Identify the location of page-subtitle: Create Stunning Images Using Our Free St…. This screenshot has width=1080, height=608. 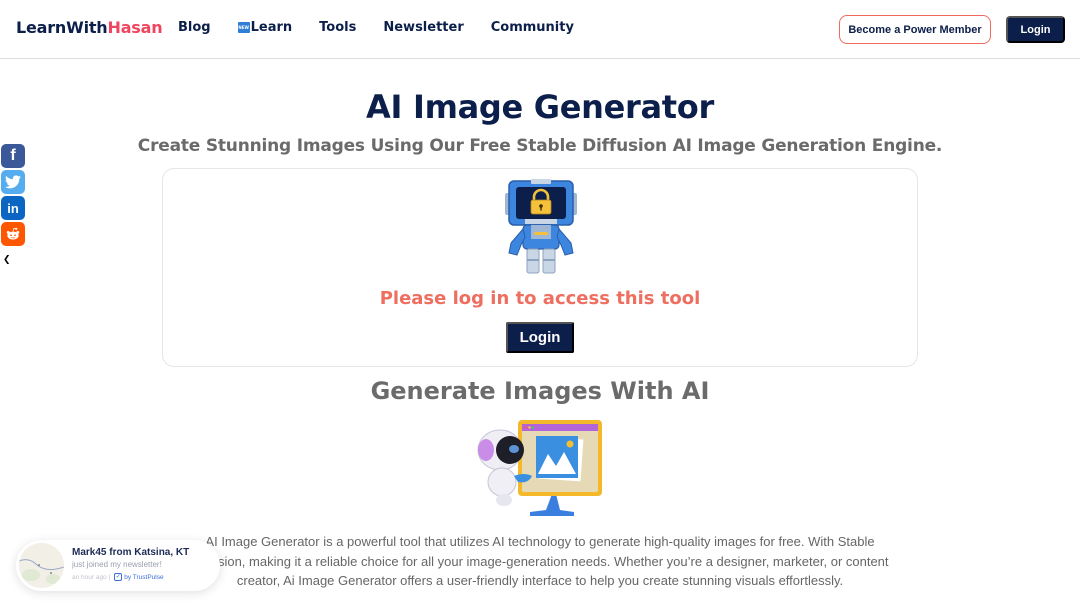
(540, 146).